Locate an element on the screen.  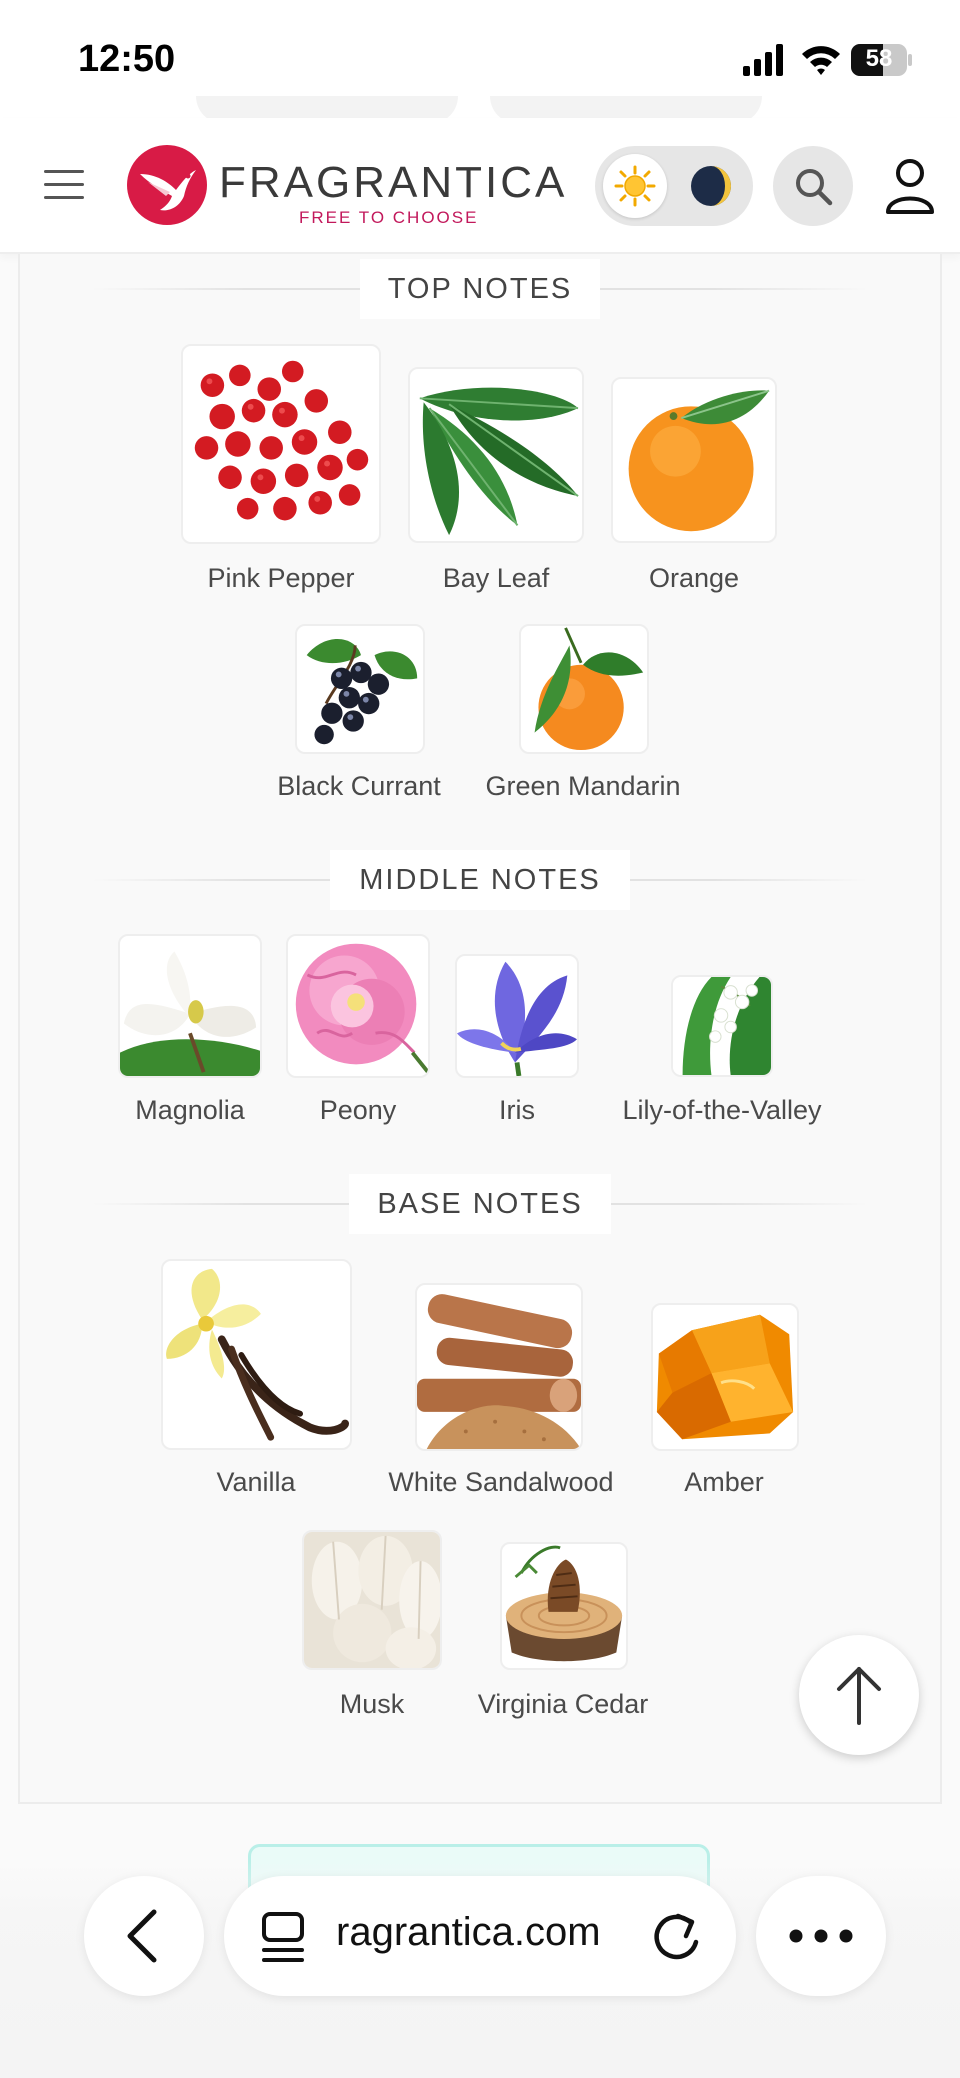
note-label: Black Currant is located at coordinates (359, 786).